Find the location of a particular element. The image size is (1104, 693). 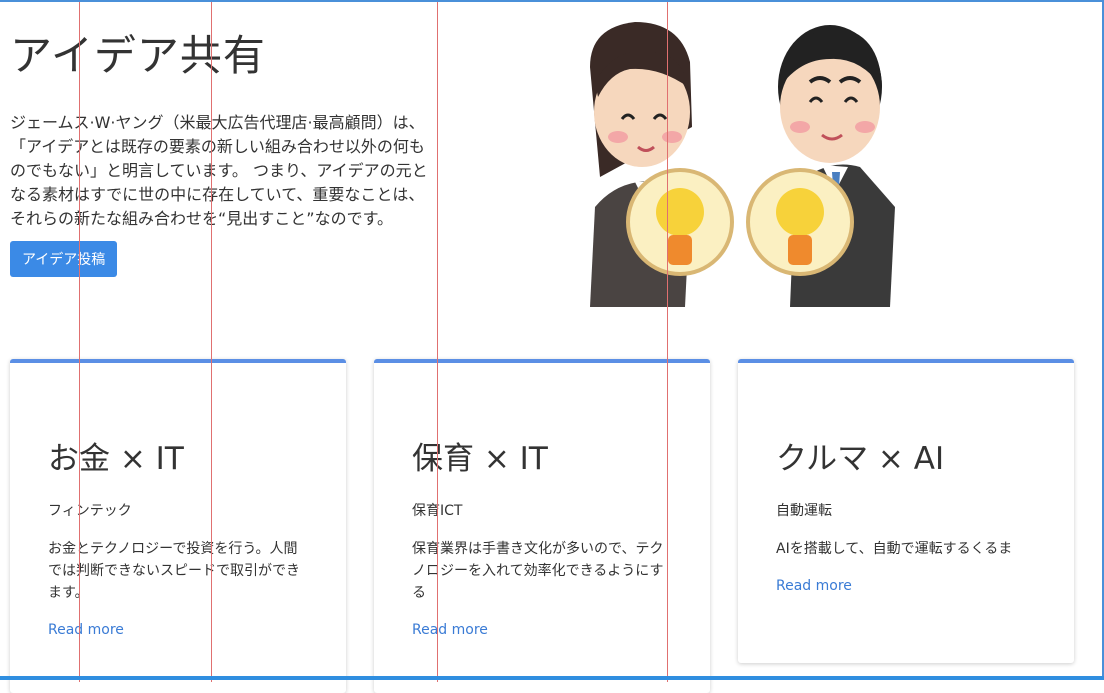

lightbulb-right-icon is located at coordinates (800, 222).